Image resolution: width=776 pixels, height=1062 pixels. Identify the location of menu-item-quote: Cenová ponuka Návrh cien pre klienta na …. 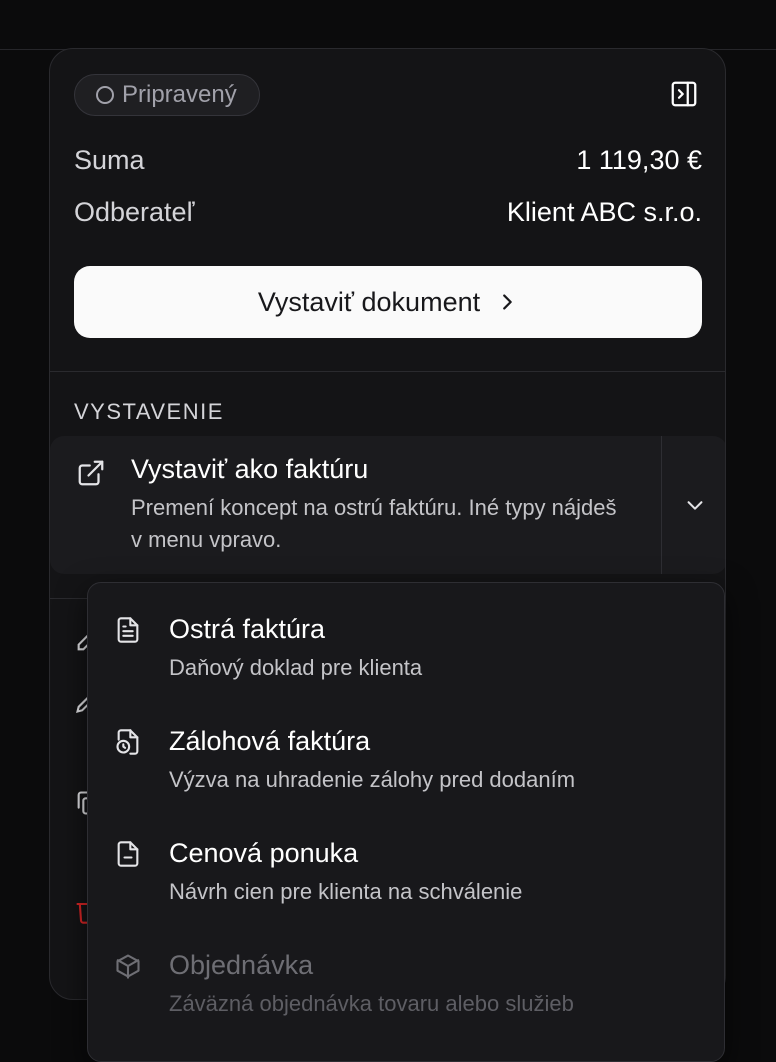
(406, 861).